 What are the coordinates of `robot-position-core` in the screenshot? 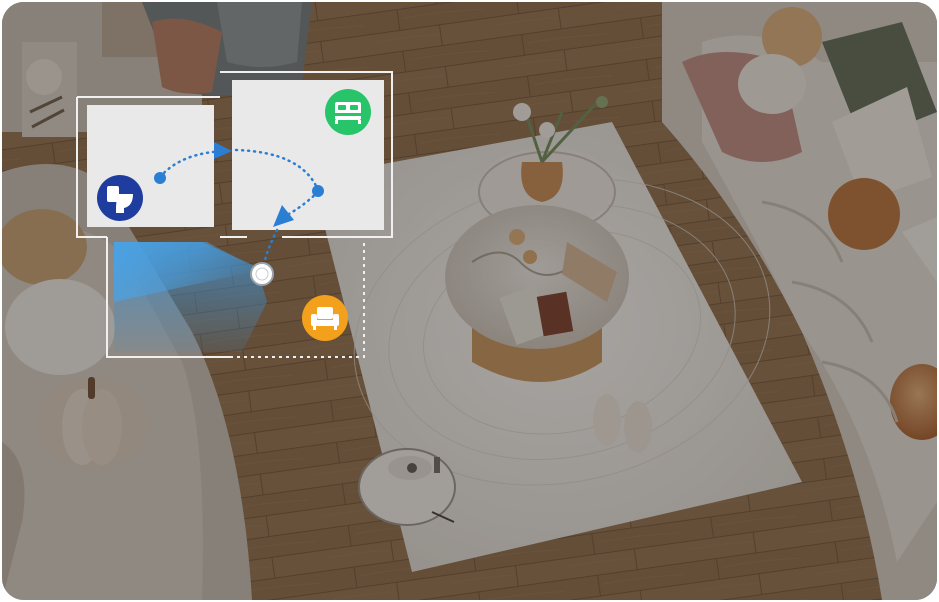 It's located at (262, 274).